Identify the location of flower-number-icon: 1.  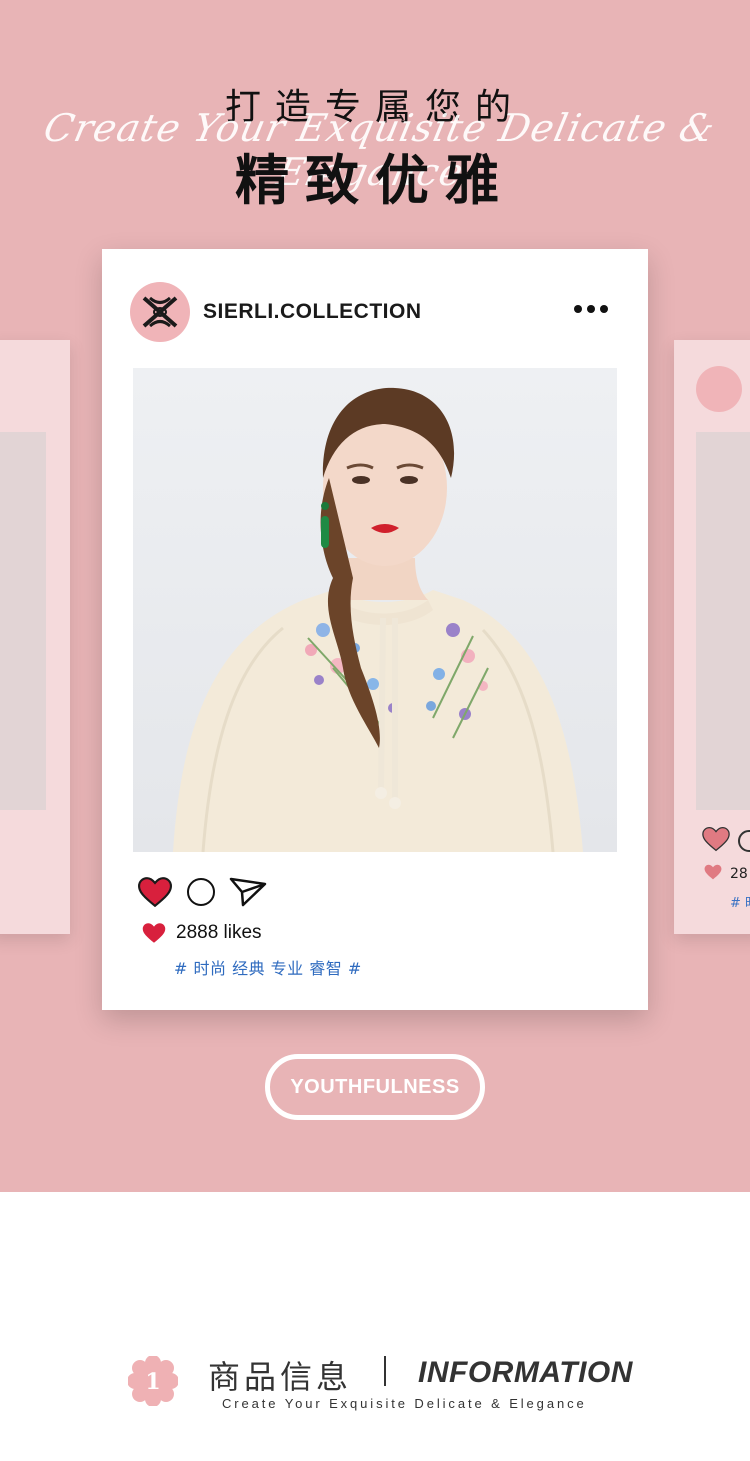
(153, 1381).